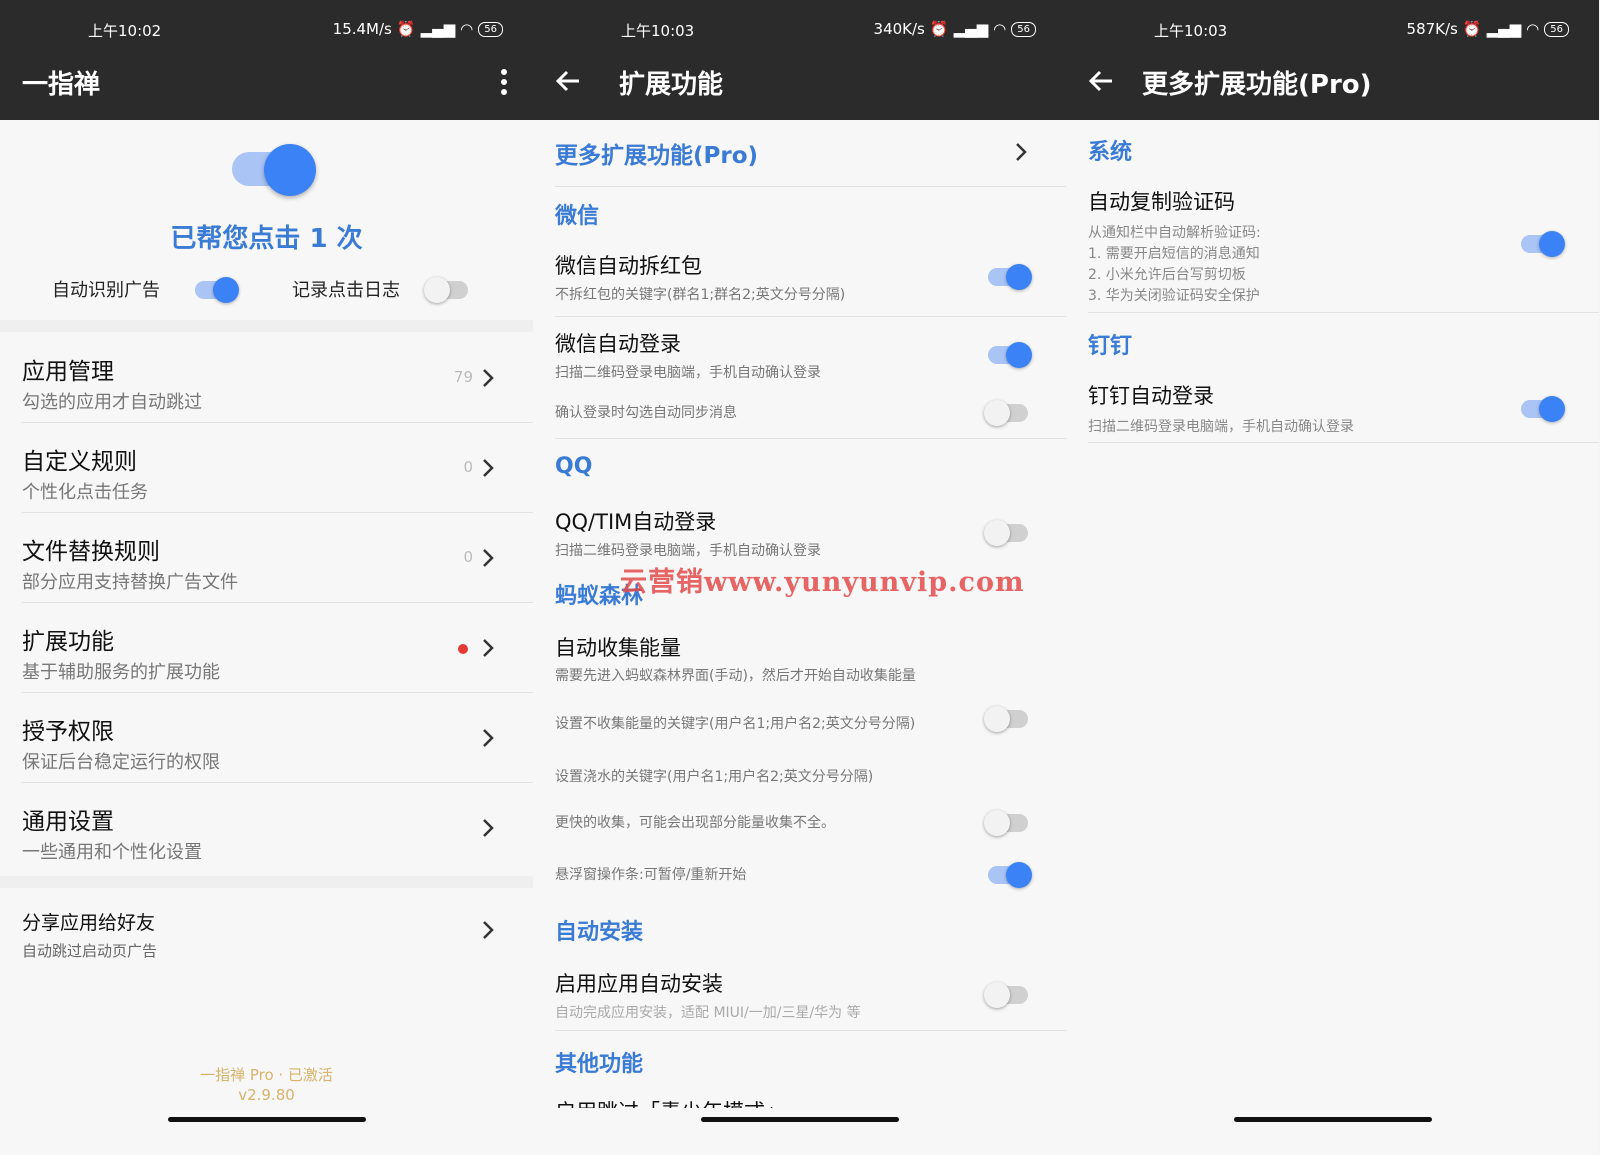  I want to click on footer-pro-status: 一指禅 Pro · 已激活, so click(266, 1075).